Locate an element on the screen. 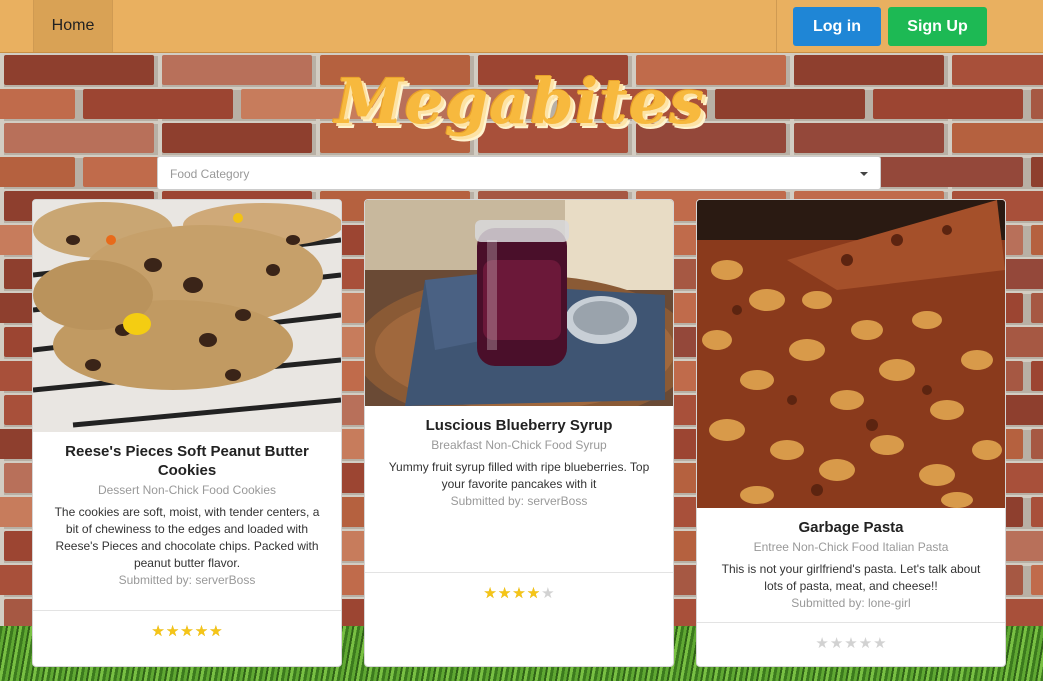 The image size is (1043, 681). food-category-select: Food Category is located at coordinates (519, 173).